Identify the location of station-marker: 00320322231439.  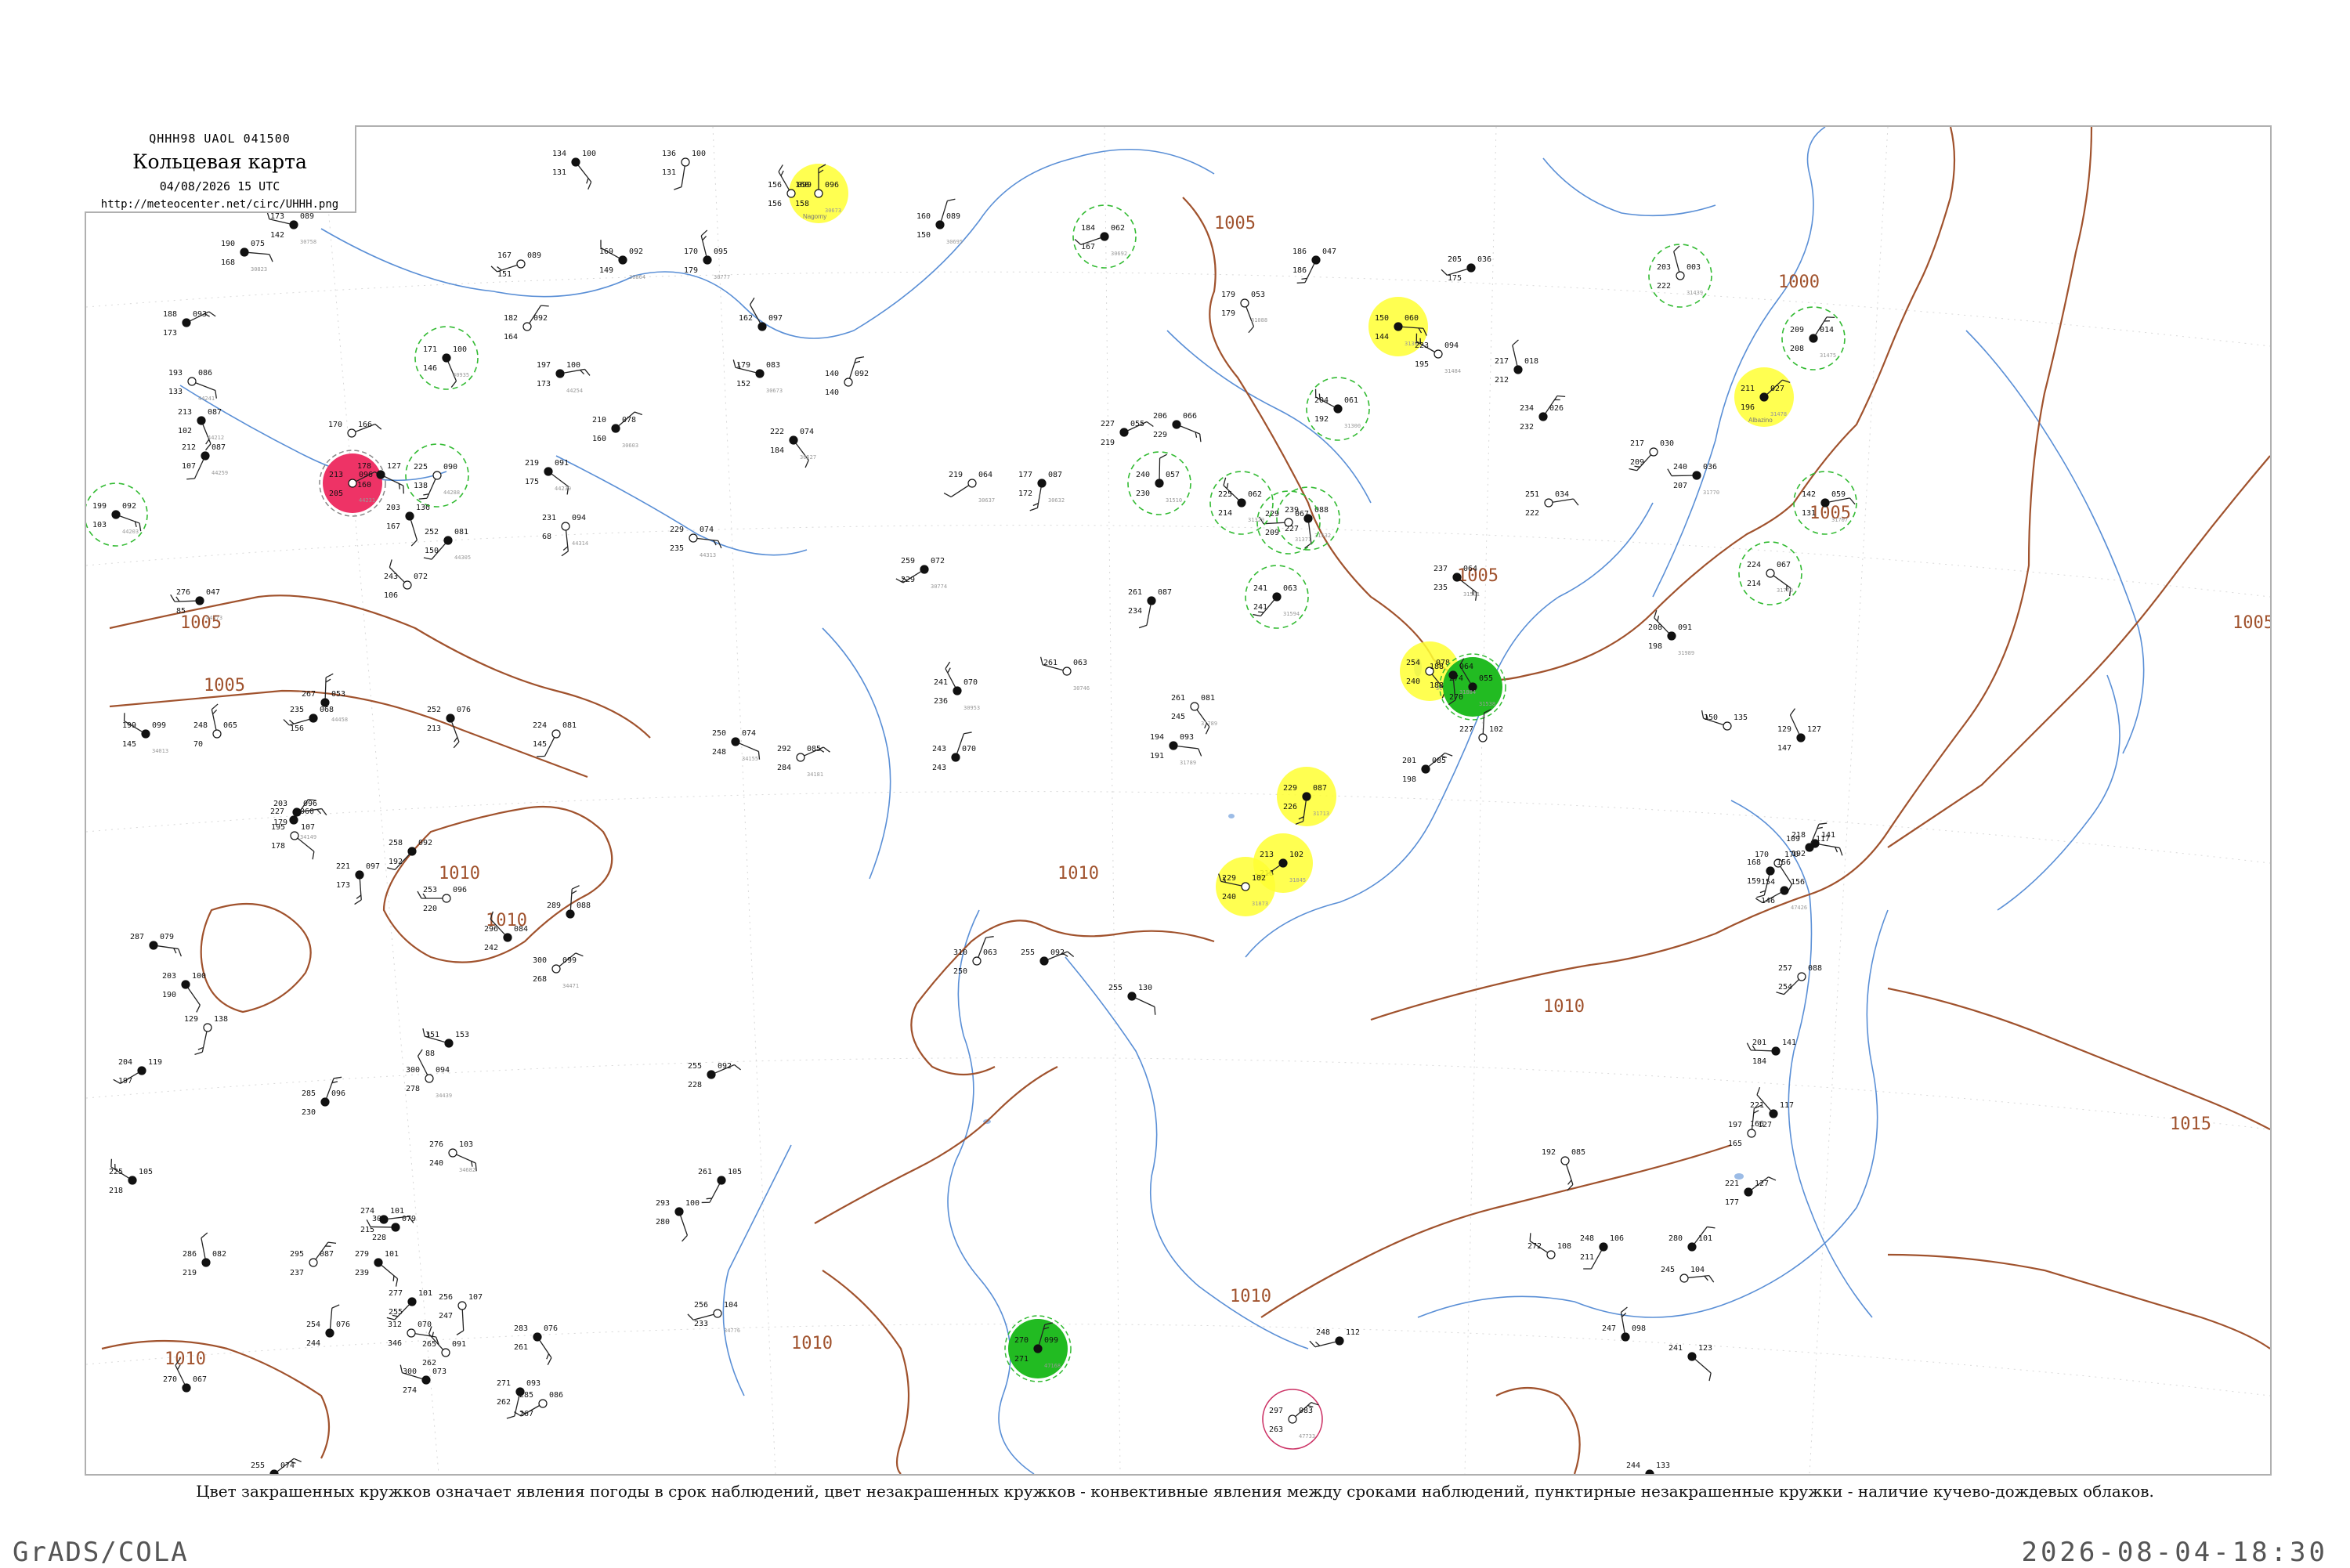
(1680, 275).